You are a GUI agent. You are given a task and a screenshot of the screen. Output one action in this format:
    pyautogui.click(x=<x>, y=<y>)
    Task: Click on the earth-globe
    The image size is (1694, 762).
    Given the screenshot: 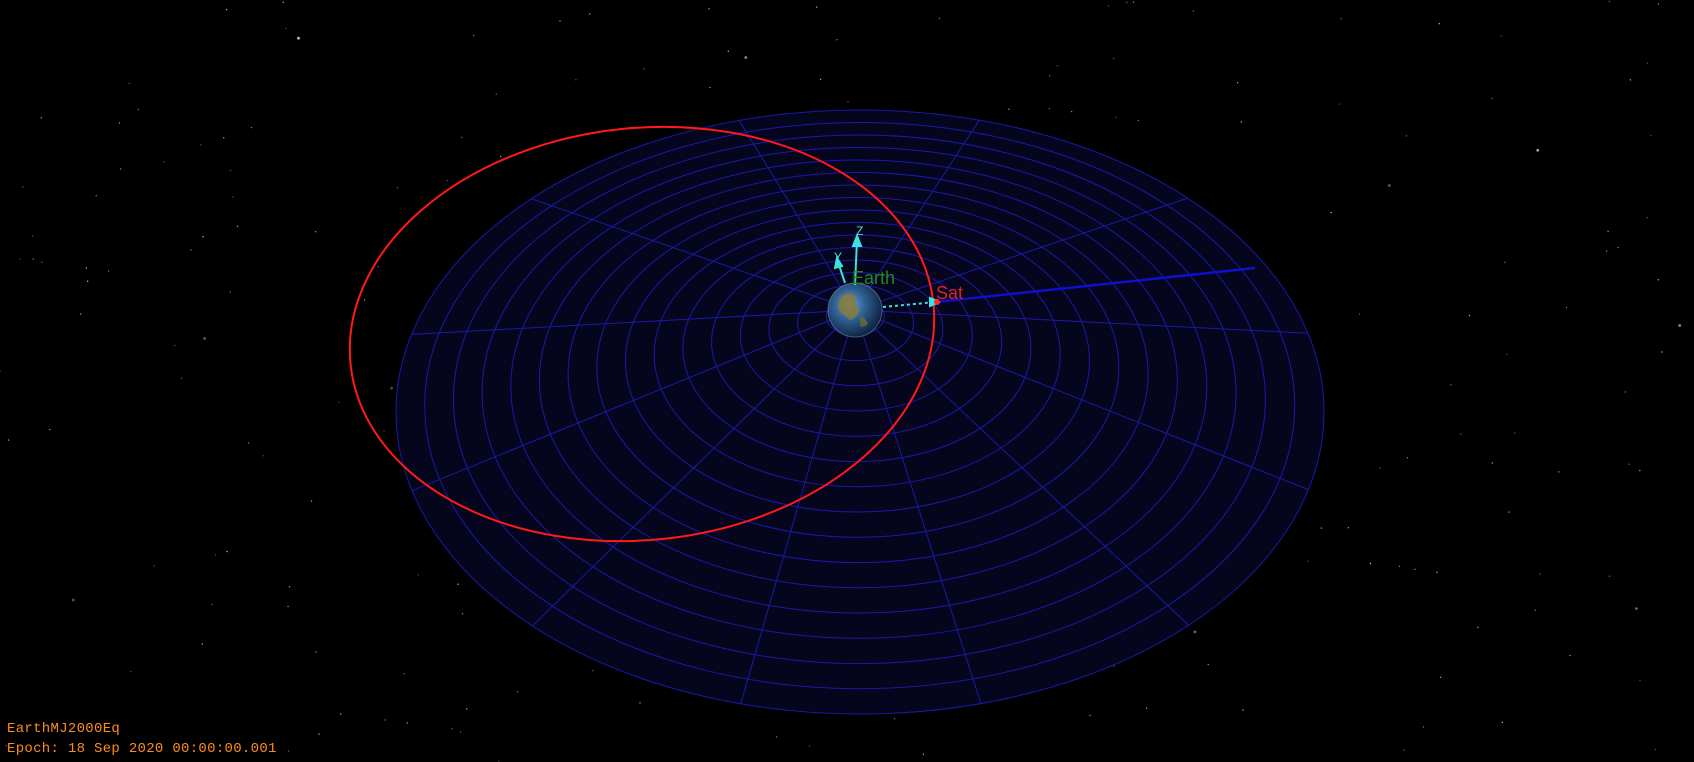 What is the action you would take?
    pyautogui.click(x=855, y=310)
    